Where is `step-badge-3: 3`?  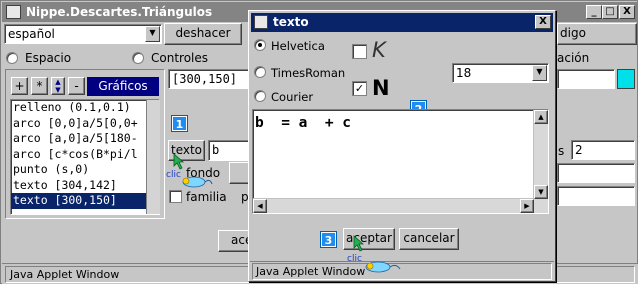
step-badge-3: 3 is located at coordinates (328, 239).